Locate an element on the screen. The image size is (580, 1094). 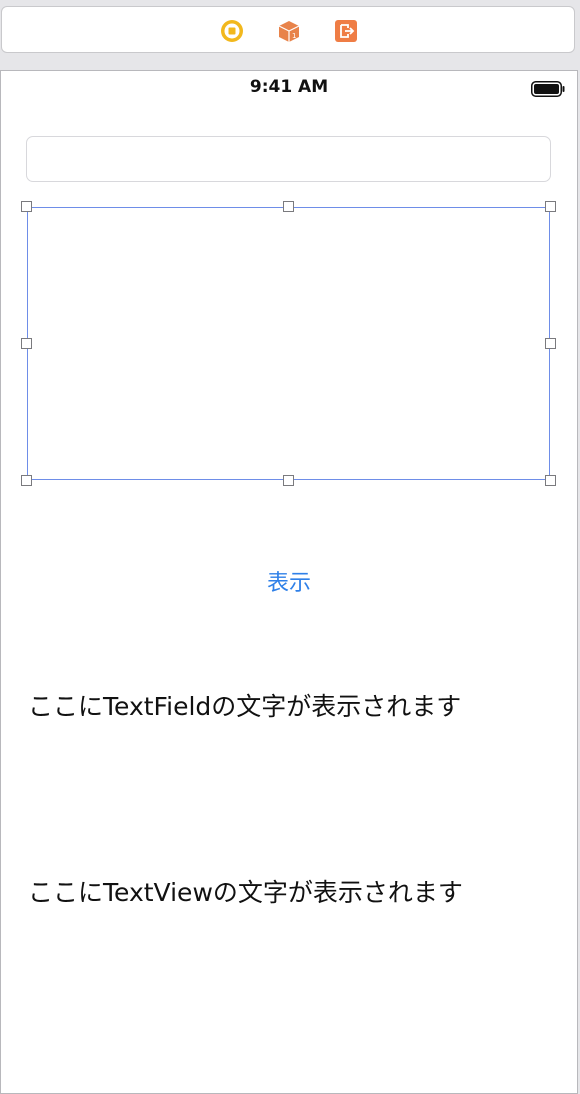
resize-handle-bottom-left is located at coordinates (26, 480).